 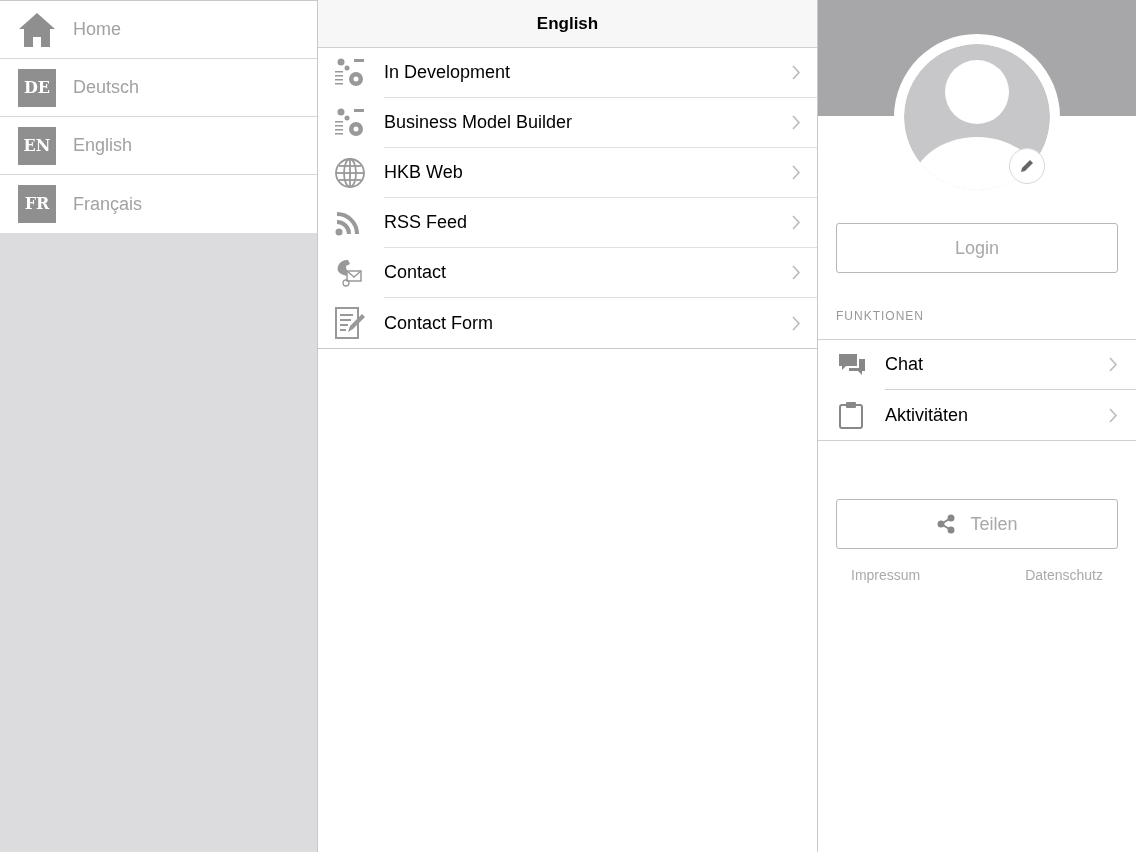 What do you see at coordinates (37, 29) in the screenshot?
I see `home-icon` at bounding box center [37, 29].